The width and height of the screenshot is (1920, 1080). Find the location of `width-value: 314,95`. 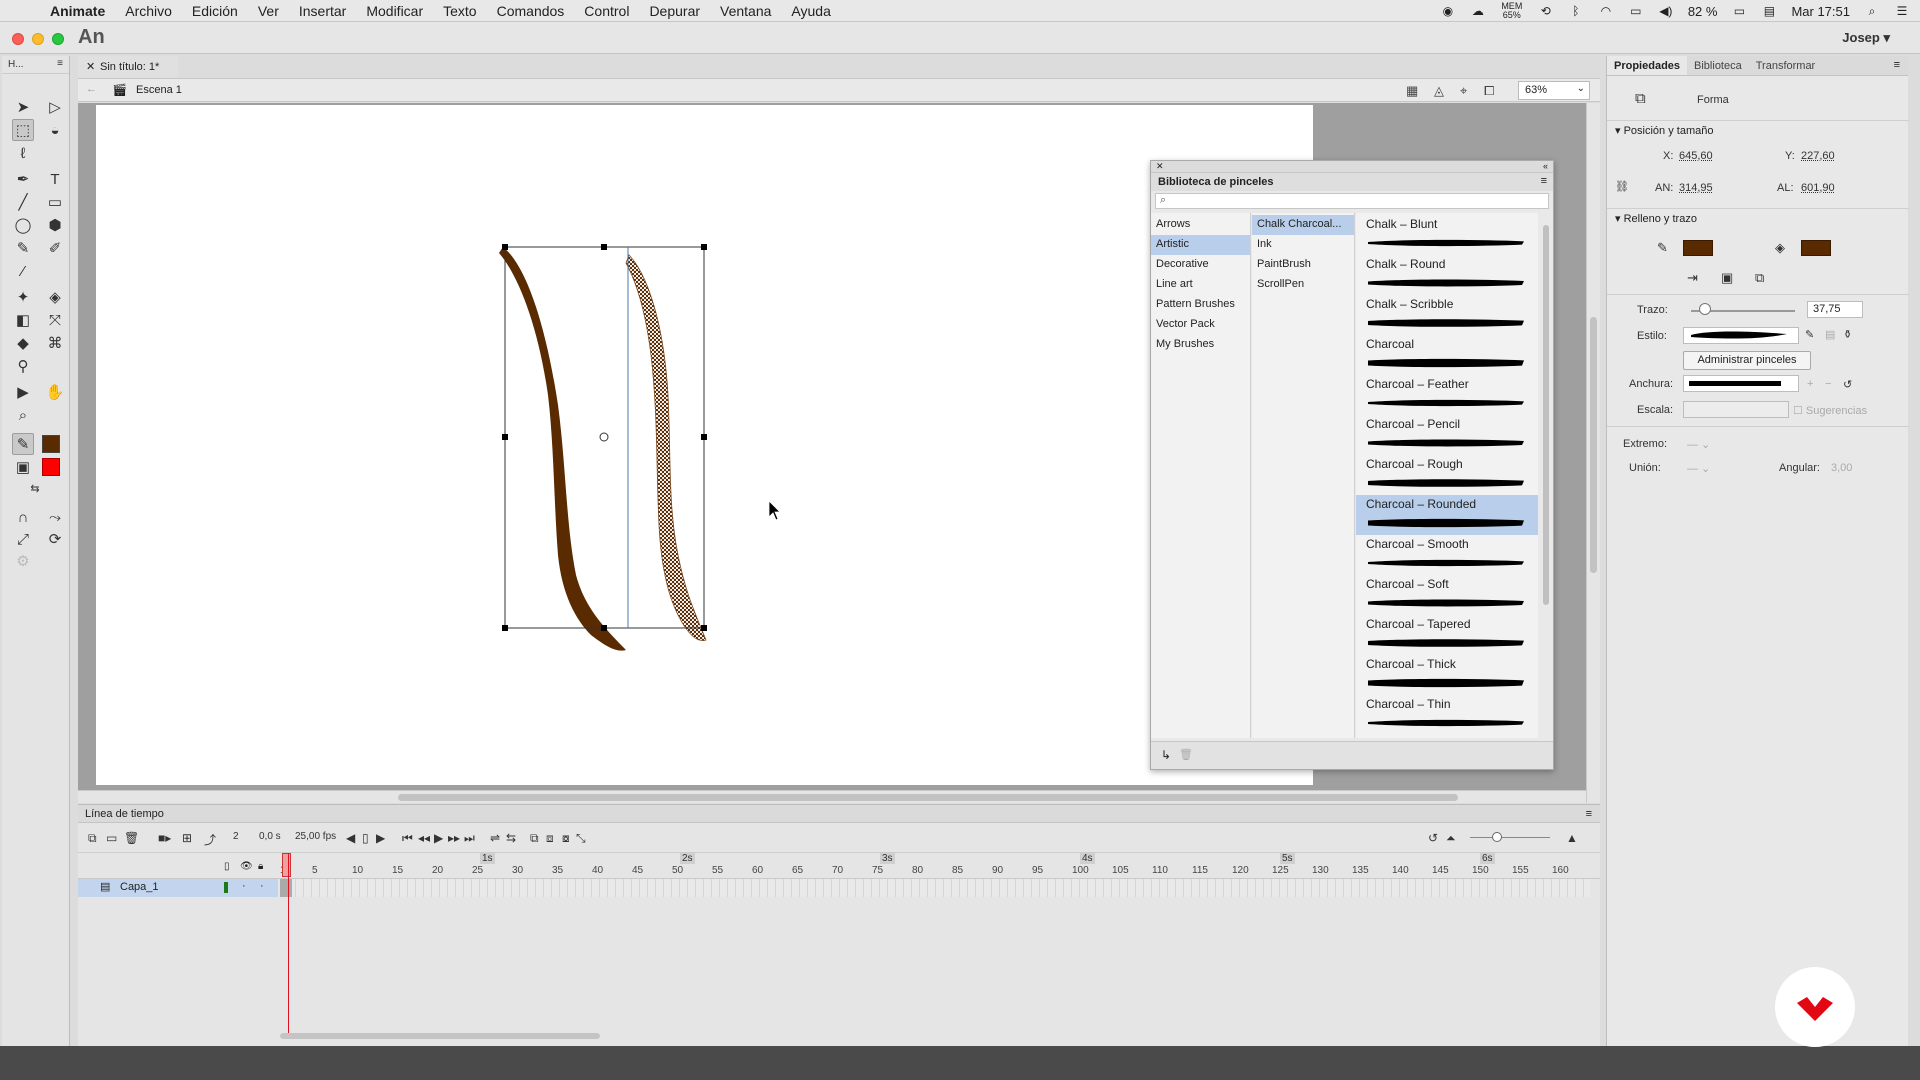

width-value: 314,95 is located at coordinates (1696, 188).